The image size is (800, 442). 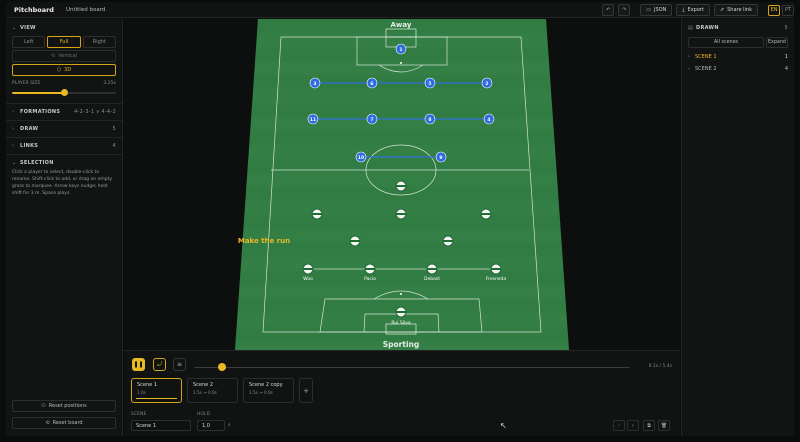 What do you see at coordinates (487, 83) in the screenshot?
I see `away-player-marker: 2` at bounding box center [487, 83].